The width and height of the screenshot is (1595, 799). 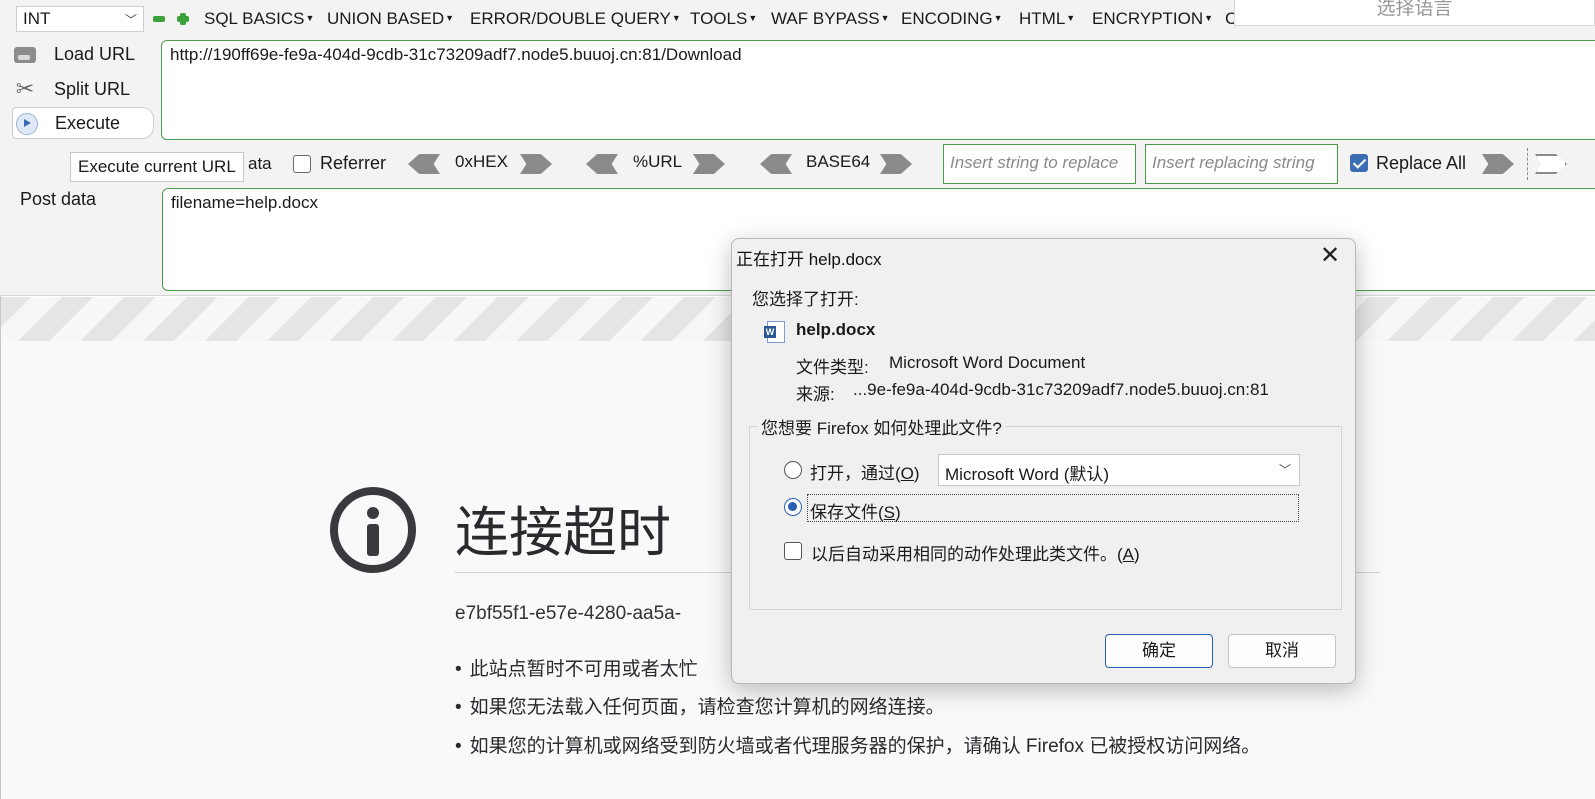 What do you see at coordinates (424, 164) in the screenshot?
I see `hex-decode-arrow-icon` at bounding box center [424, 164].